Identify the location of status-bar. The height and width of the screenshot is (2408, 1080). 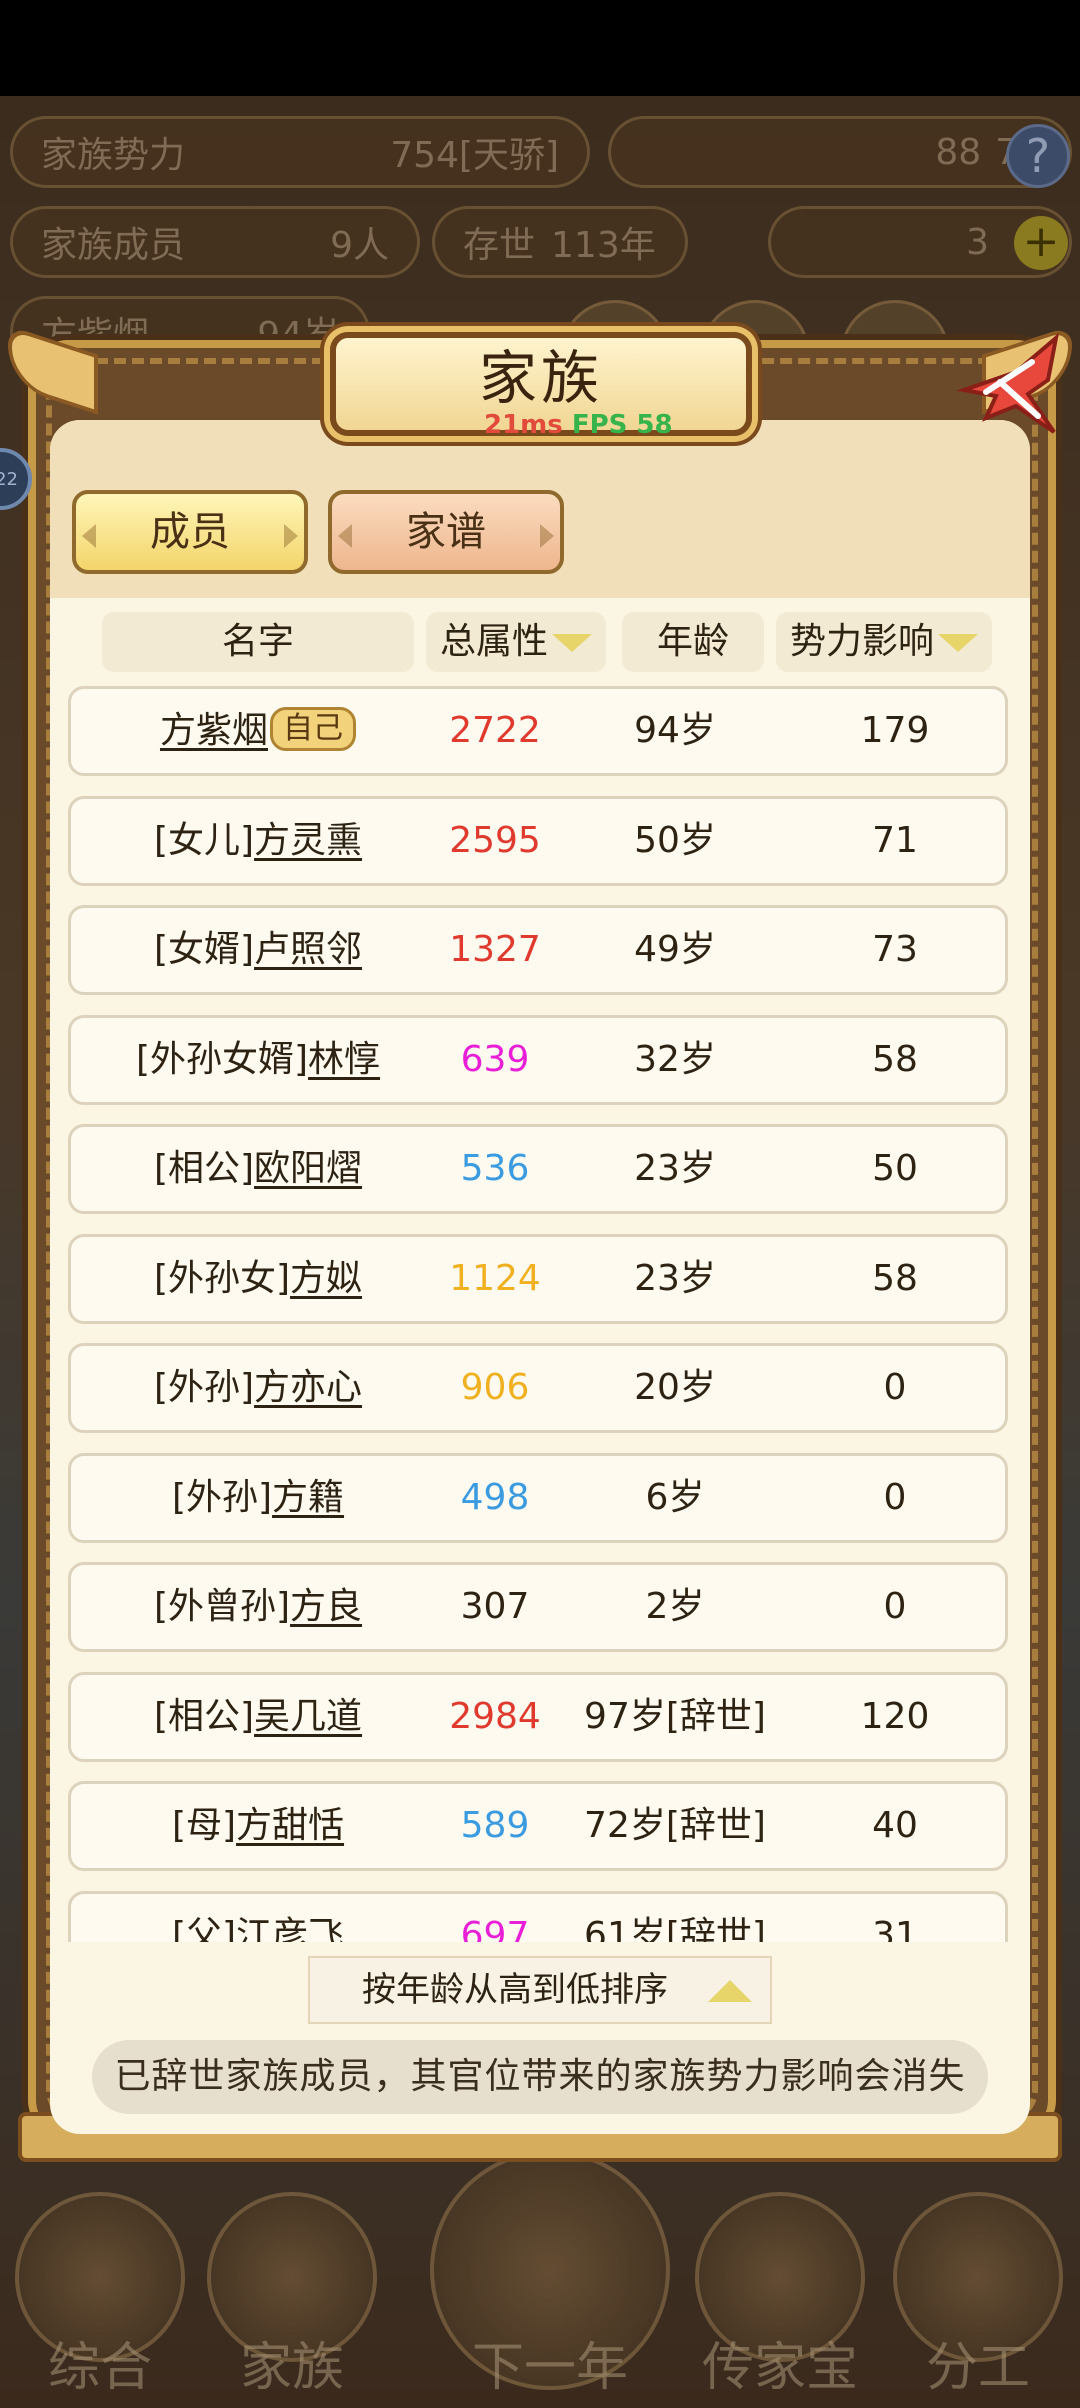
(540, 48).